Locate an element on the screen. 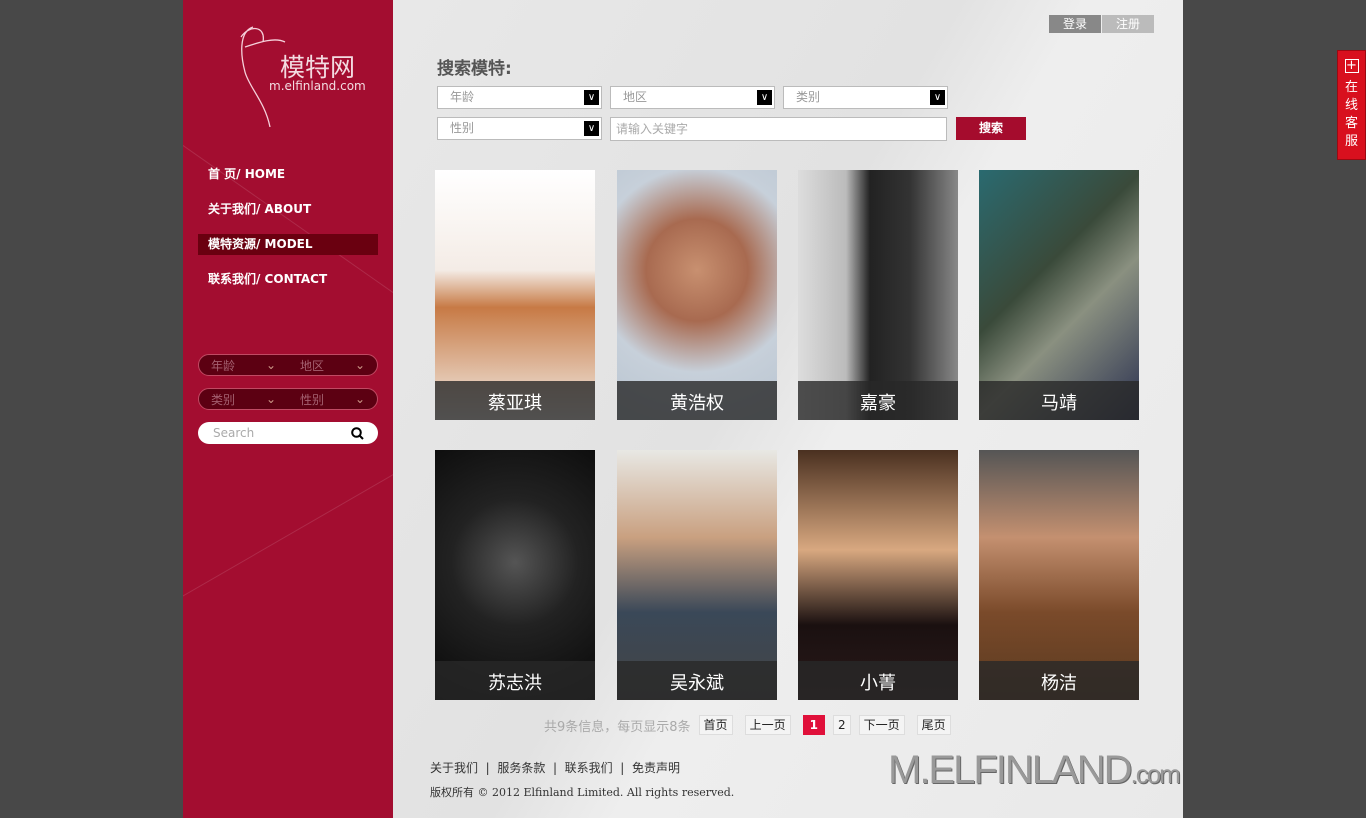 Image resolution: width=1366 pixels, height=818 pixels. first-page-button: 首页 is located at coordinates (715, 725).